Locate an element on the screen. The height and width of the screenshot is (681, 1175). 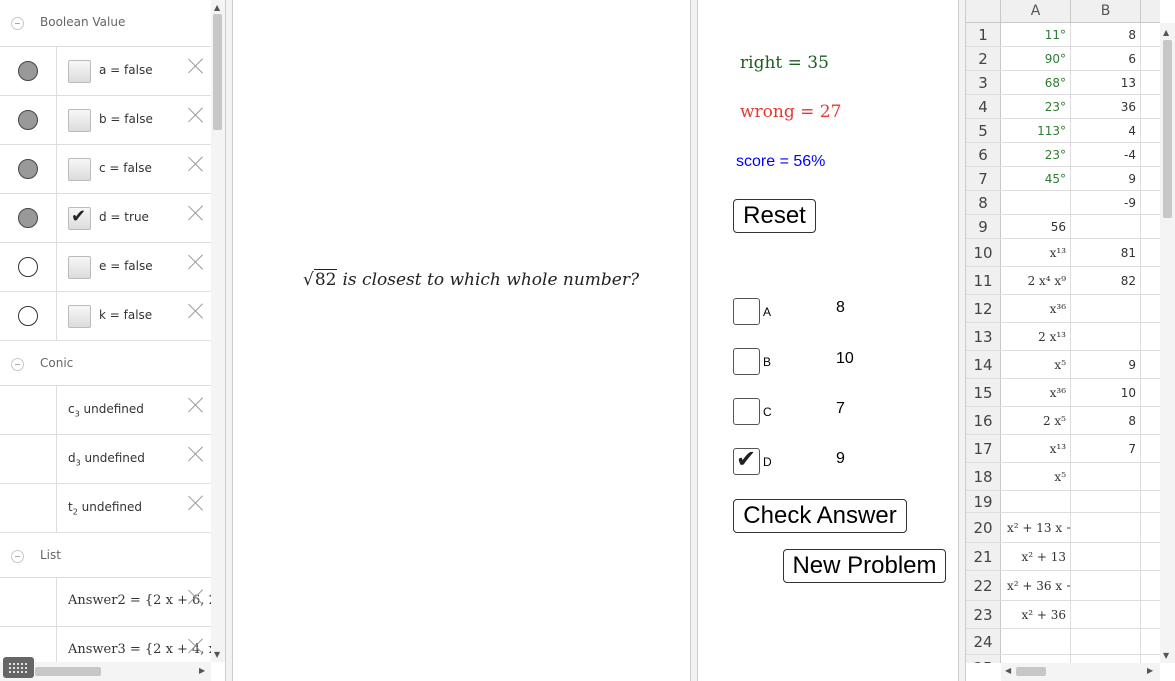
row-header: 9 is located at coordinates (983, 226).